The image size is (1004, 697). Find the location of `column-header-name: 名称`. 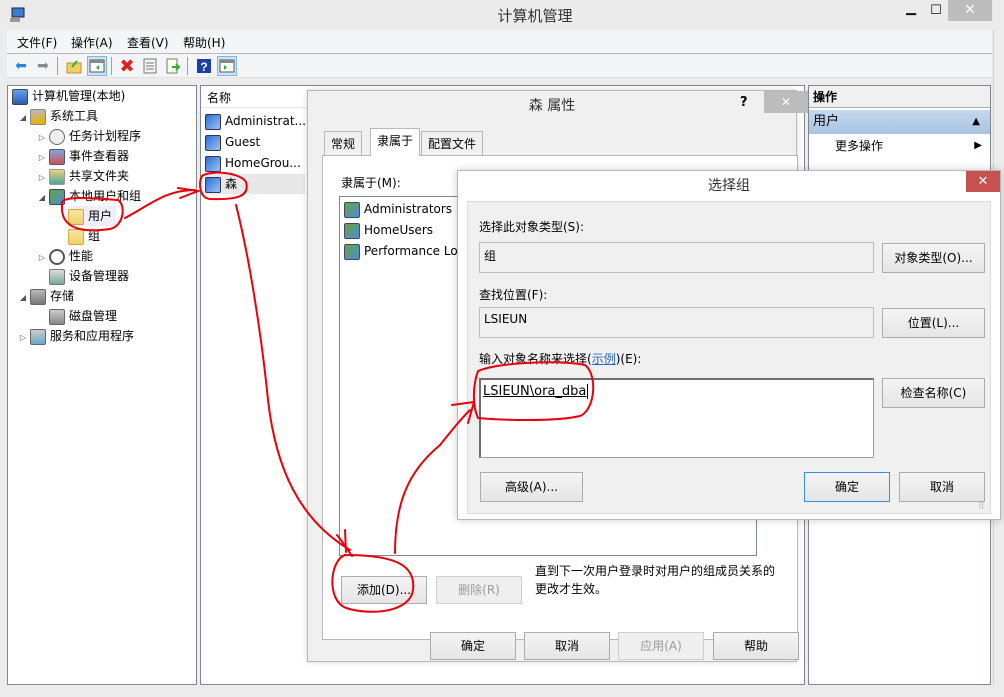

column-header-name: 名称 is located at coordinates (219, 97).